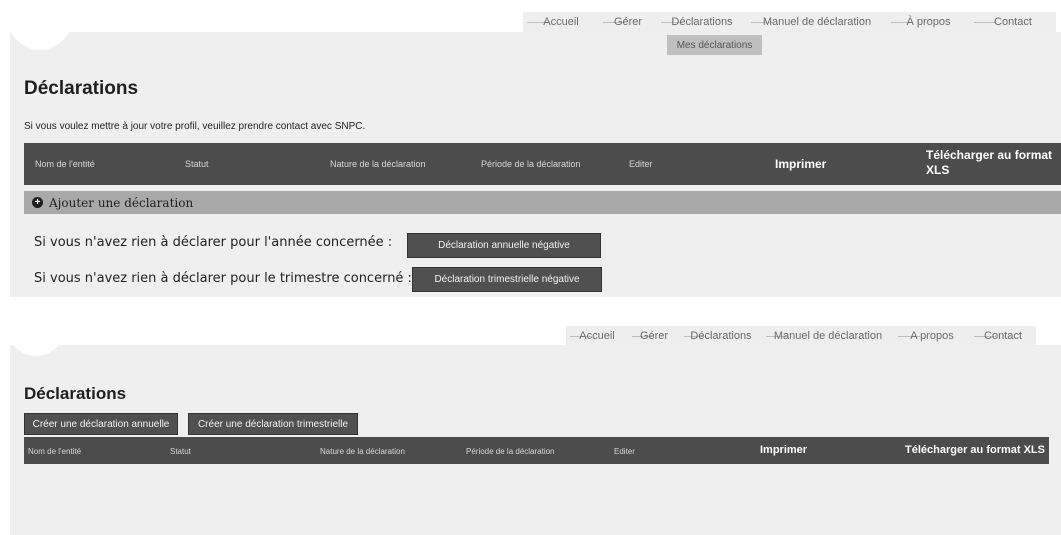  What do you see at coordinates (561, 22) in the screenshot?
I see `nav-accueil: Accueil` at bounding box center [561, 22].